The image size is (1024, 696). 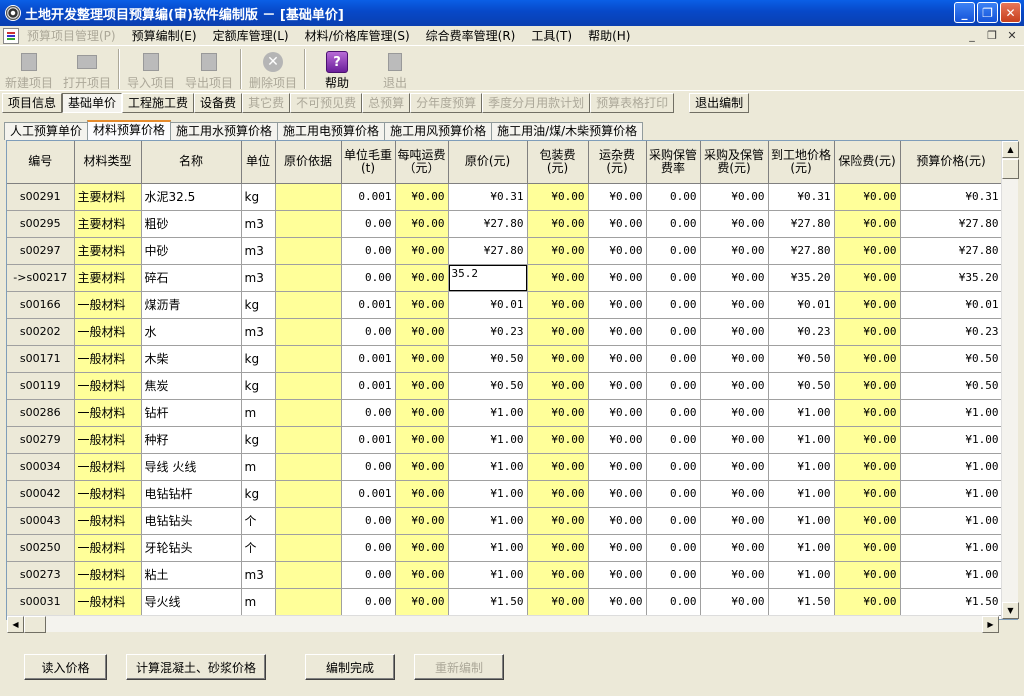 I want to click on cell-unit: 个, so click(x=258, y=548).